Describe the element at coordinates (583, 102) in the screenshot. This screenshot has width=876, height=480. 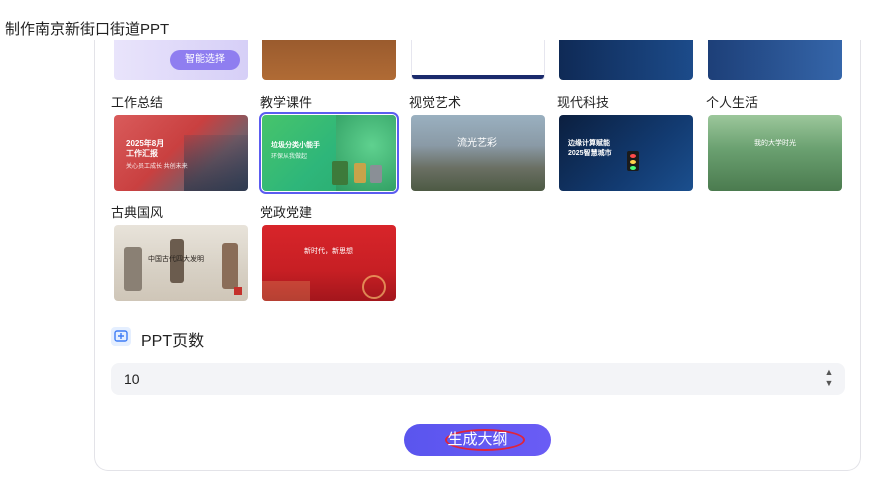
I see `category-label-modern-tech: 现代科技` at that location.